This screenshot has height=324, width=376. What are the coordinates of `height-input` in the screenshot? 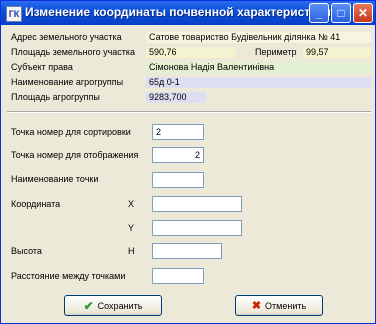 It's located at (187, 251).